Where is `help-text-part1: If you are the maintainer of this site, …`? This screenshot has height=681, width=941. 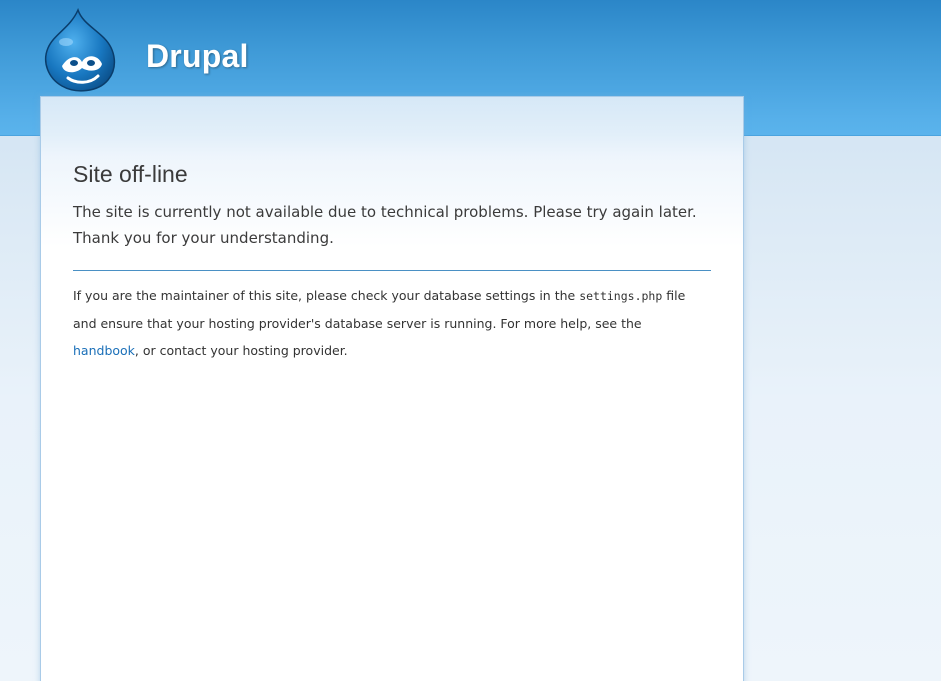 help-text-part1: If you are the maintainer of this site, … is located at coordinates (326, 295).